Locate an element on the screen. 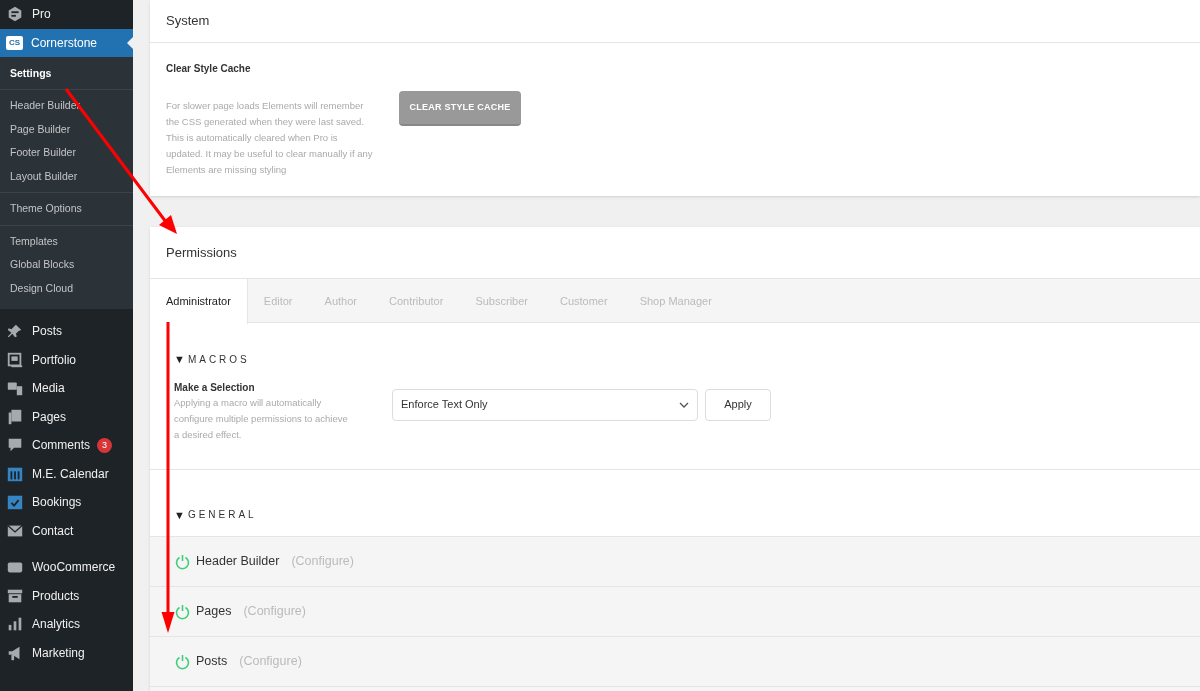 The height and width of the screenshot is (691, 1200). section-heading: MACROS is located at coordinates (218, 359).